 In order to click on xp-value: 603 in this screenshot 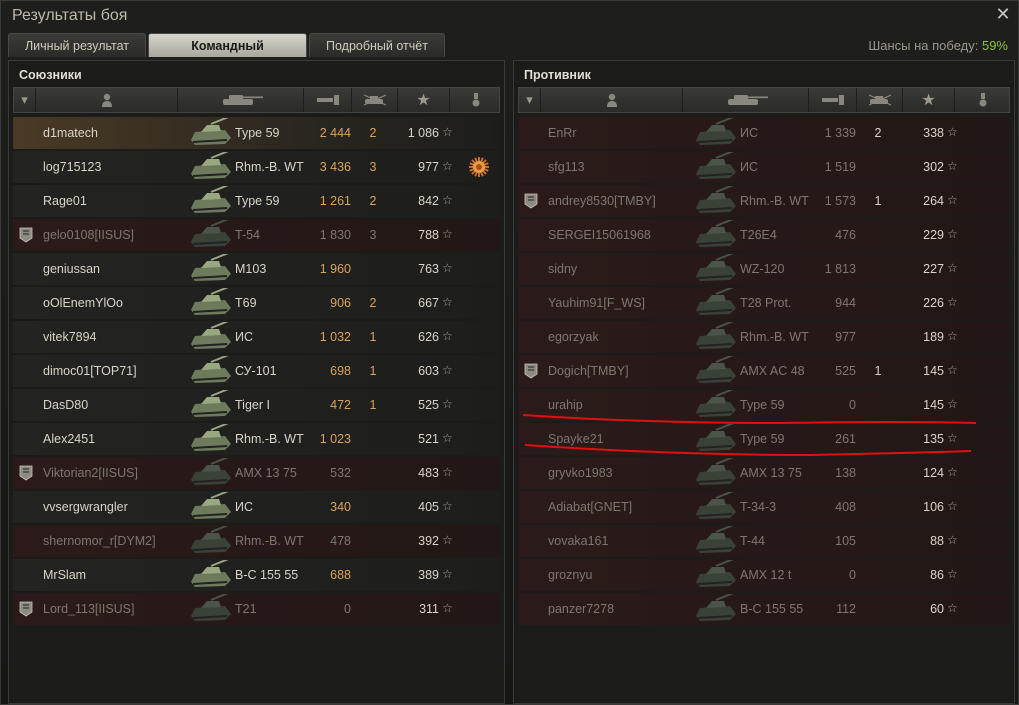, I will do `click(428, 371)`.